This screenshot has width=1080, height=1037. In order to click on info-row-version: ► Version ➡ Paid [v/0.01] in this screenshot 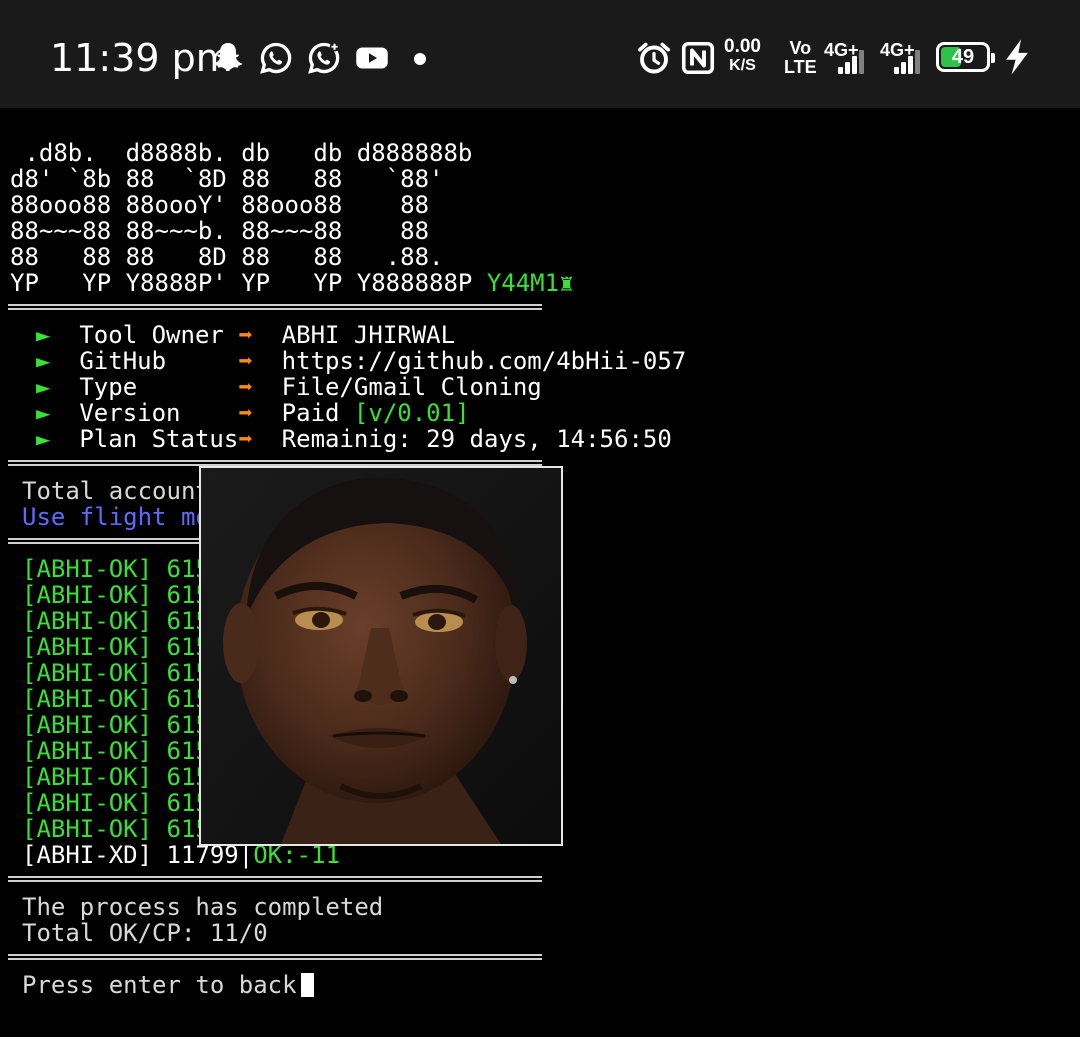, I will do `click(253, 413)`.